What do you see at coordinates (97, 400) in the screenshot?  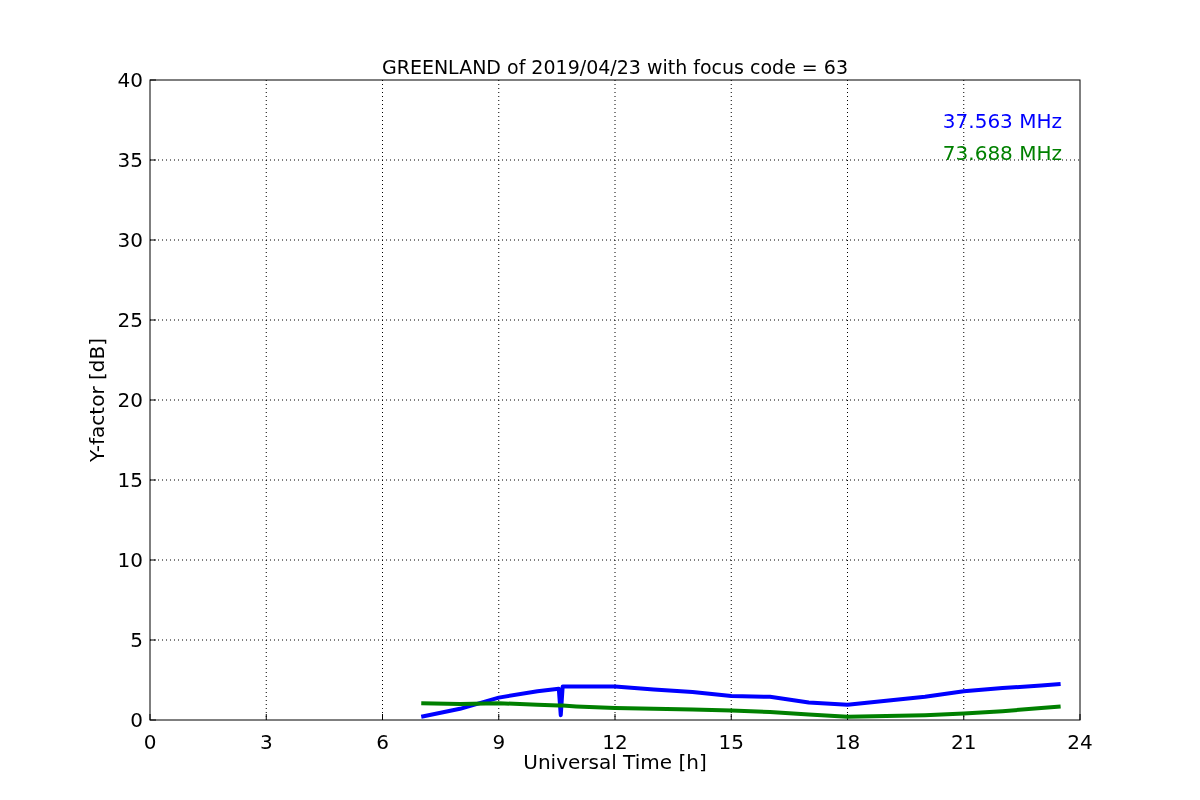 I see `y-axis-label: Y-factor [dB]` at bounding box center [97, 400].